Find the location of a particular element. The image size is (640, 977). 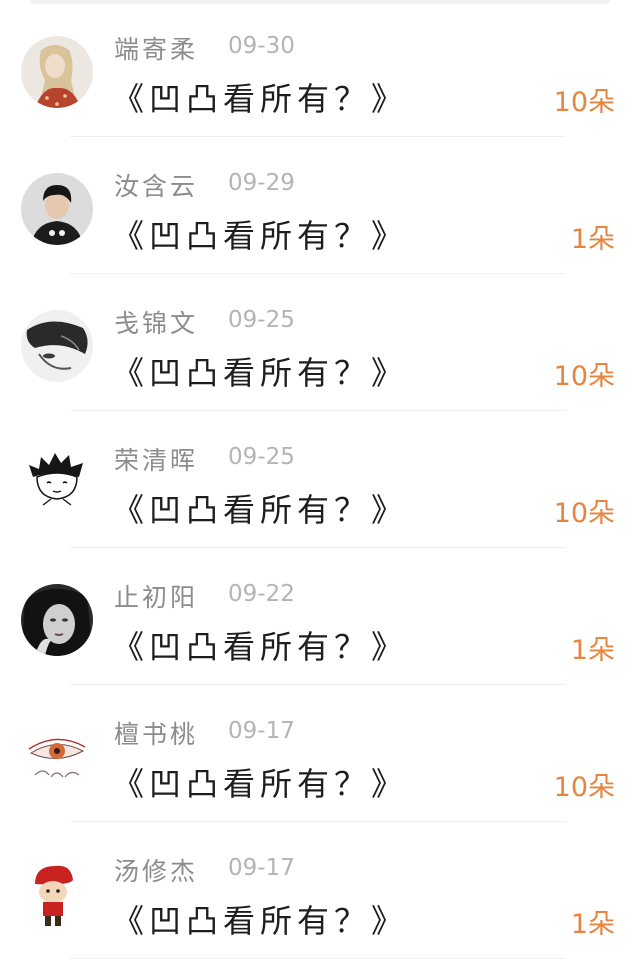

user-name: 戋锦文 is located at coordinates (156, 323).